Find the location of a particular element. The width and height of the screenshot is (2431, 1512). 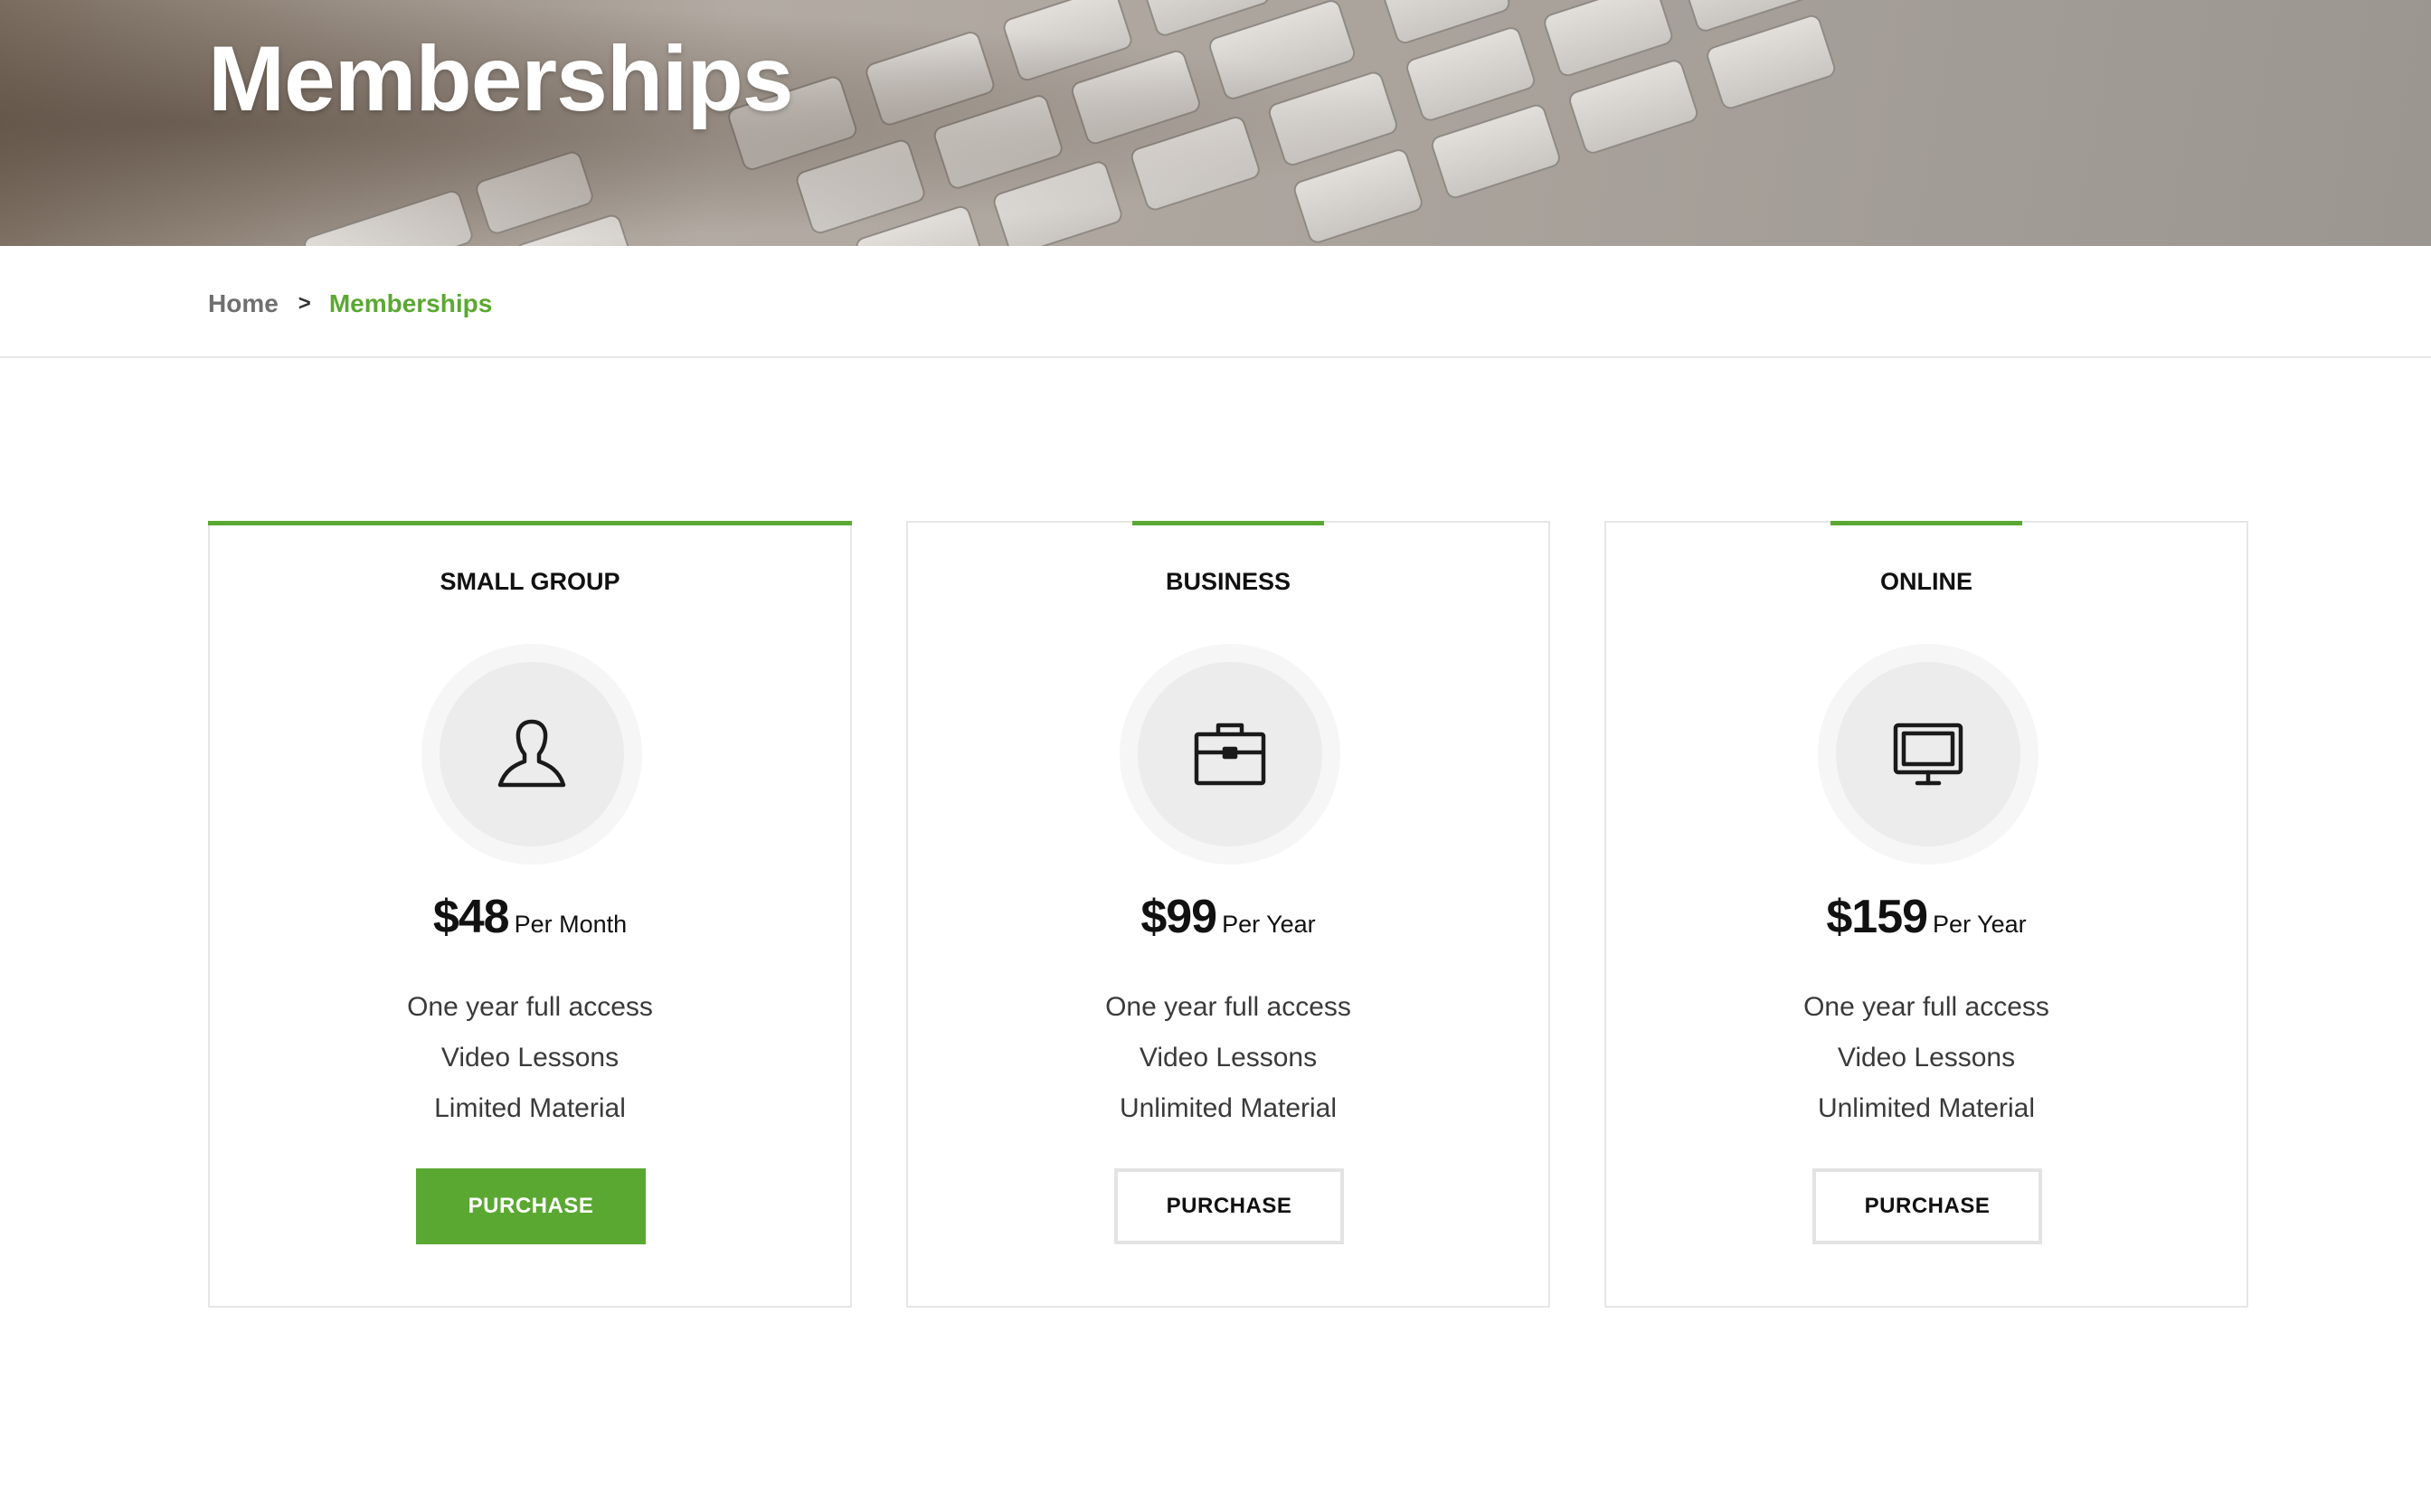

price-amount: $159 is located at coordinates (1877, 917).